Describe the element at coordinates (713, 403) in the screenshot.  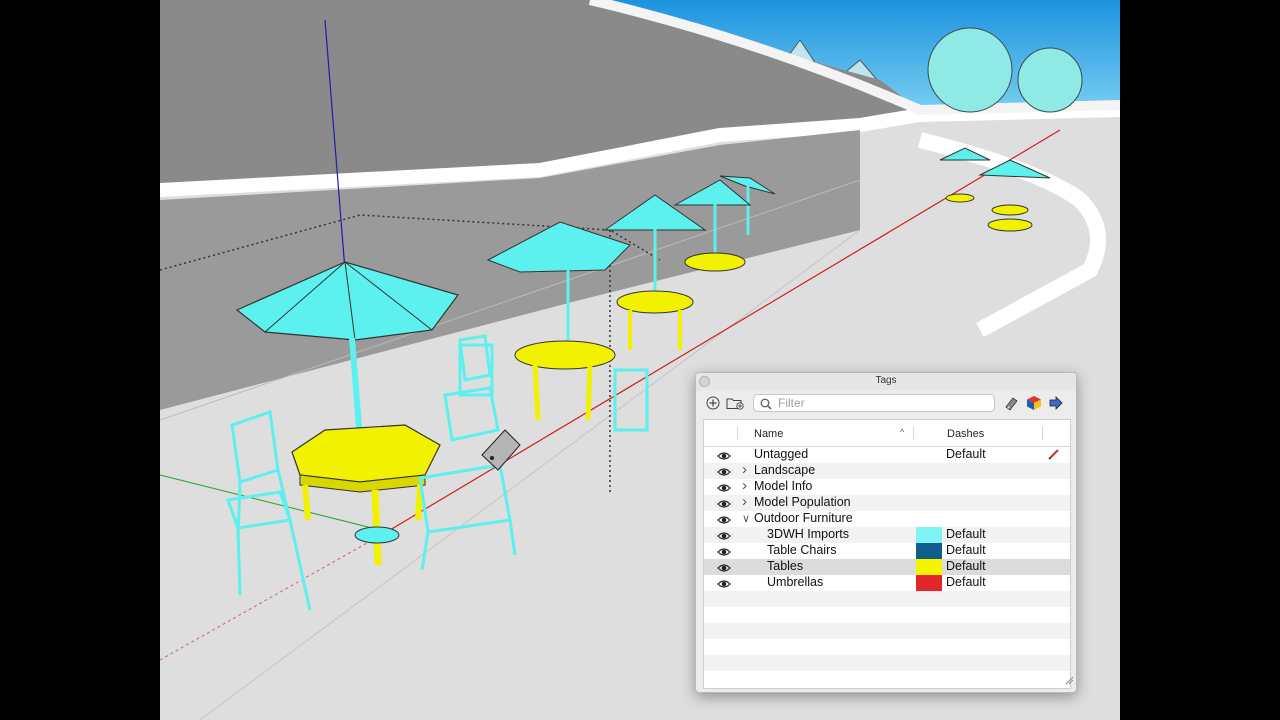
I see `plus-circle-icon` at that location.